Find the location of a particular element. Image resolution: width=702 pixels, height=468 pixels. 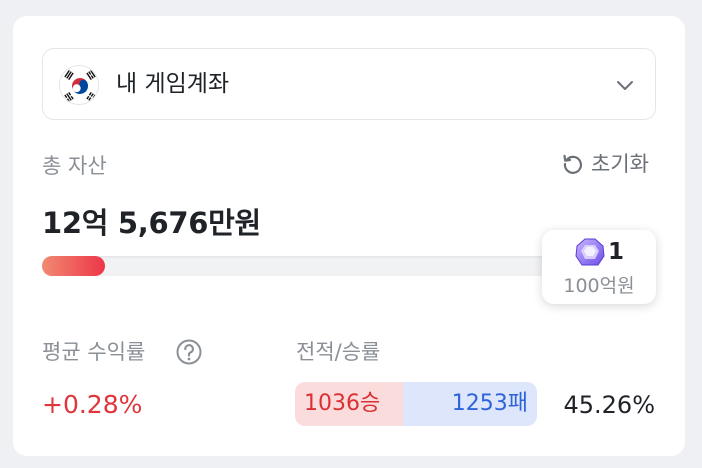

refresh-icon is located at coordinates (573, 164).